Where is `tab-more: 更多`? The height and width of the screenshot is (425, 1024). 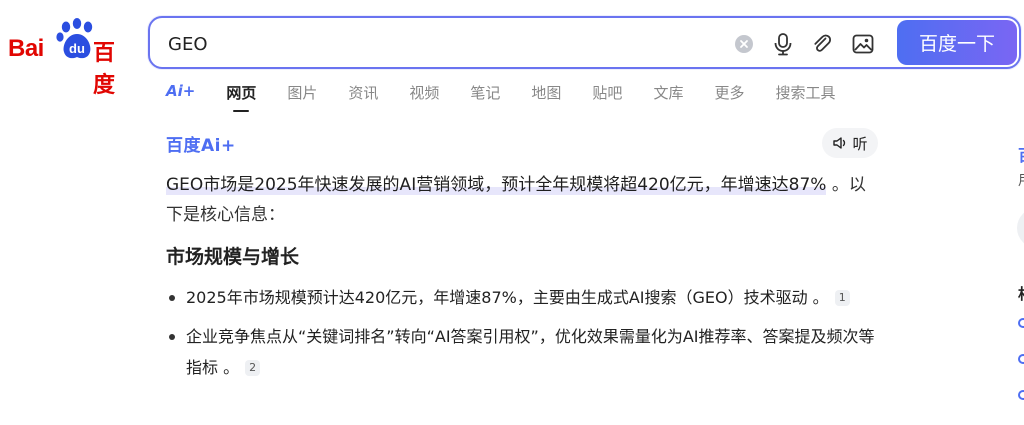
tab-more: 更多 is located at coordinates (729, 97).